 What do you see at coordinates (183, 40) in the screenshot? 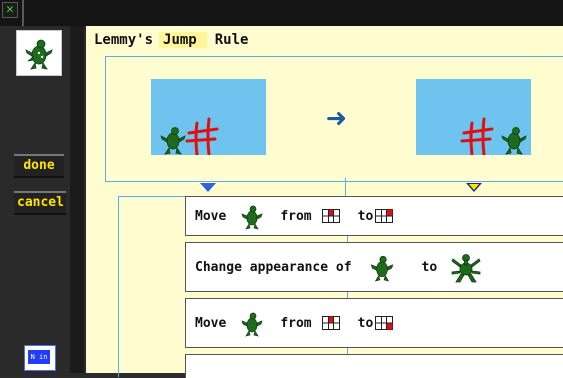
I see `rule-action-name-field: Jump` at bounding box center [183, 40].